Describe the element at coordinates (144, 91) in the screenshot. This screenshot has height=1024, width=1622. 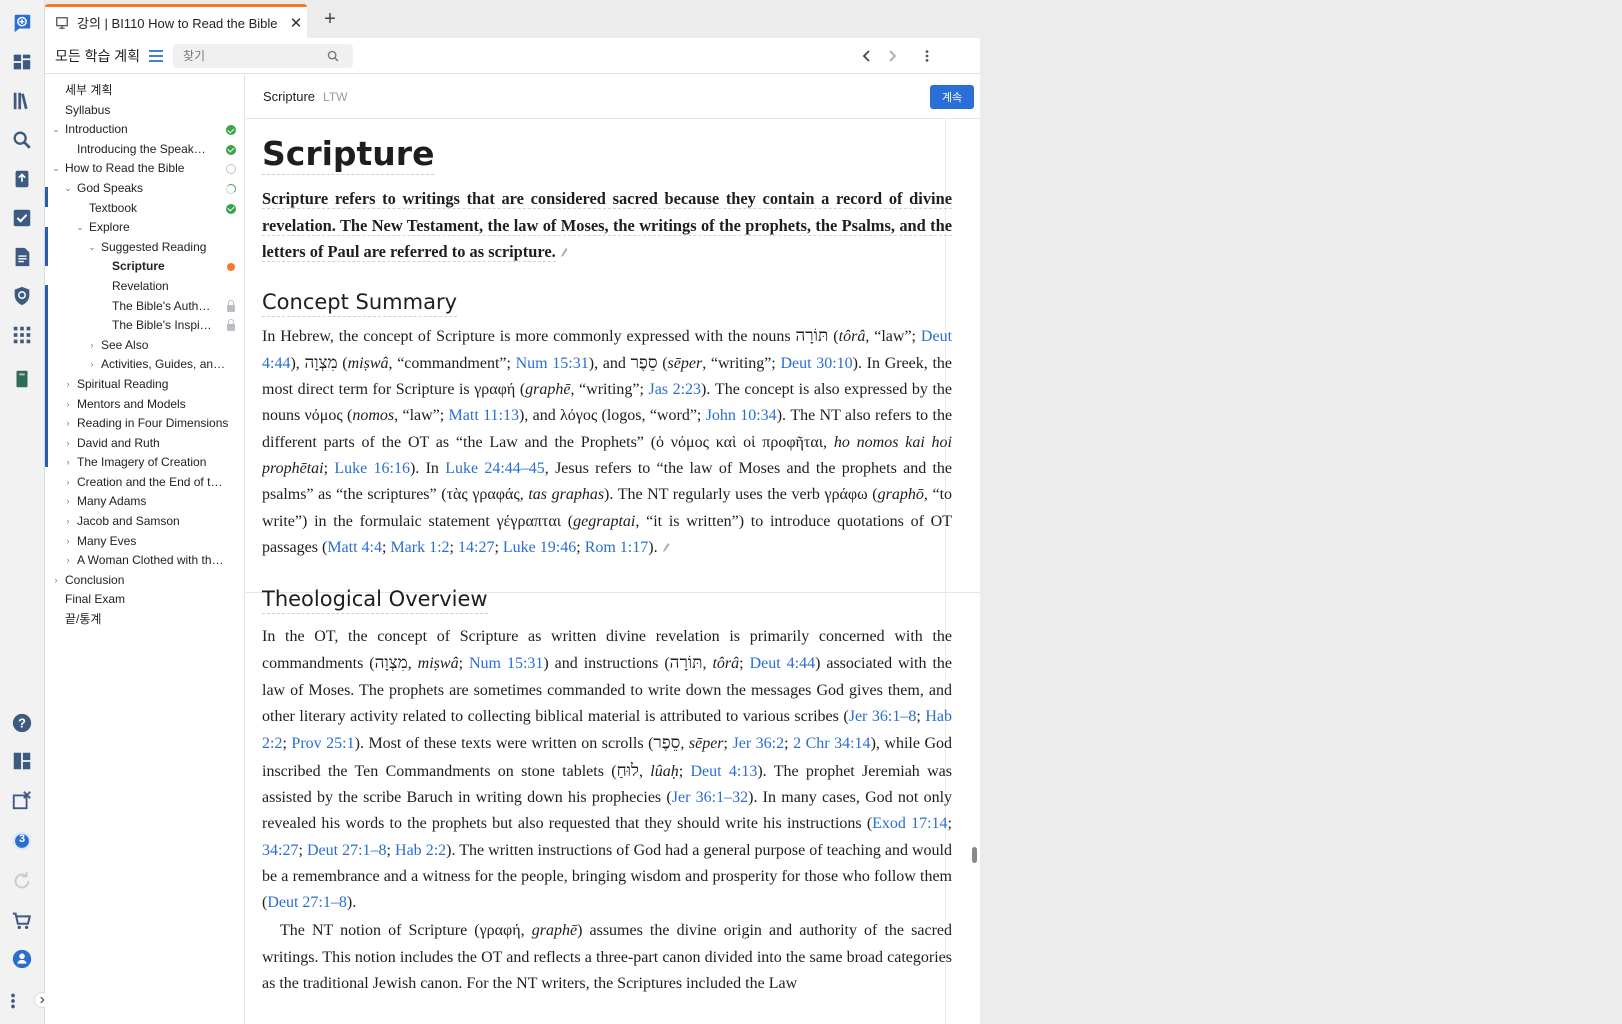
I see `outline-item: 세부 계획` at that location.